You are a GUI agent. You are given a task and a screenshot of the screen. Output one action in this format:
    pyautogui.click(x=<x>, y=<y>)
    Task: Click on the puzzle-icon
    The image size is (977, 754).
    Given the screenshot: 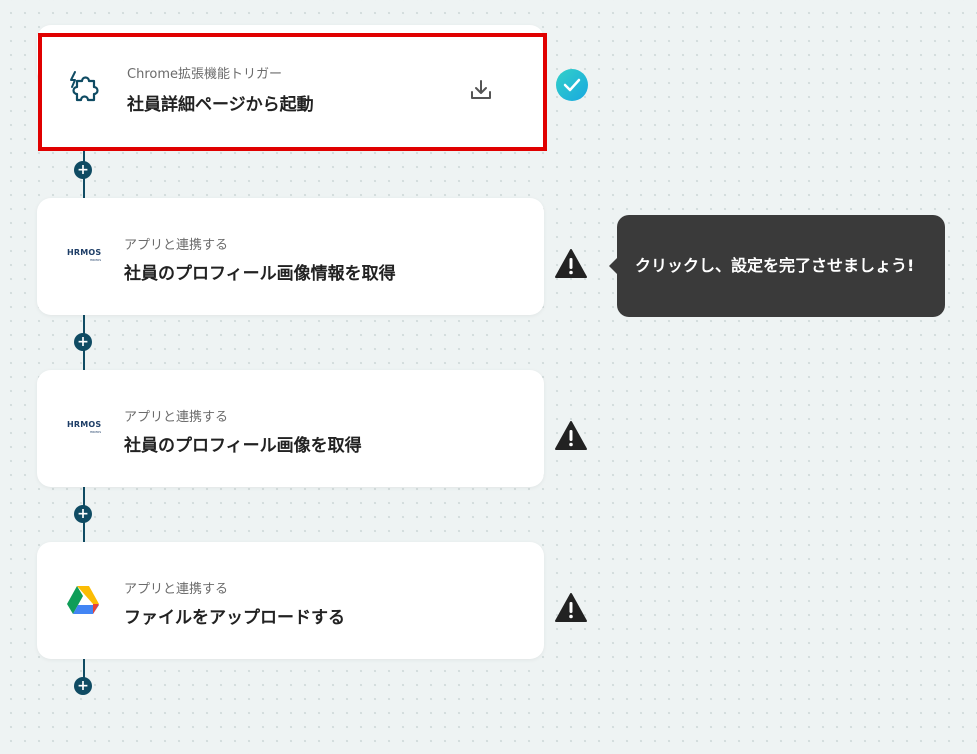 What is the action you would take?
    pyautogui.click(x=86, y=88)
    